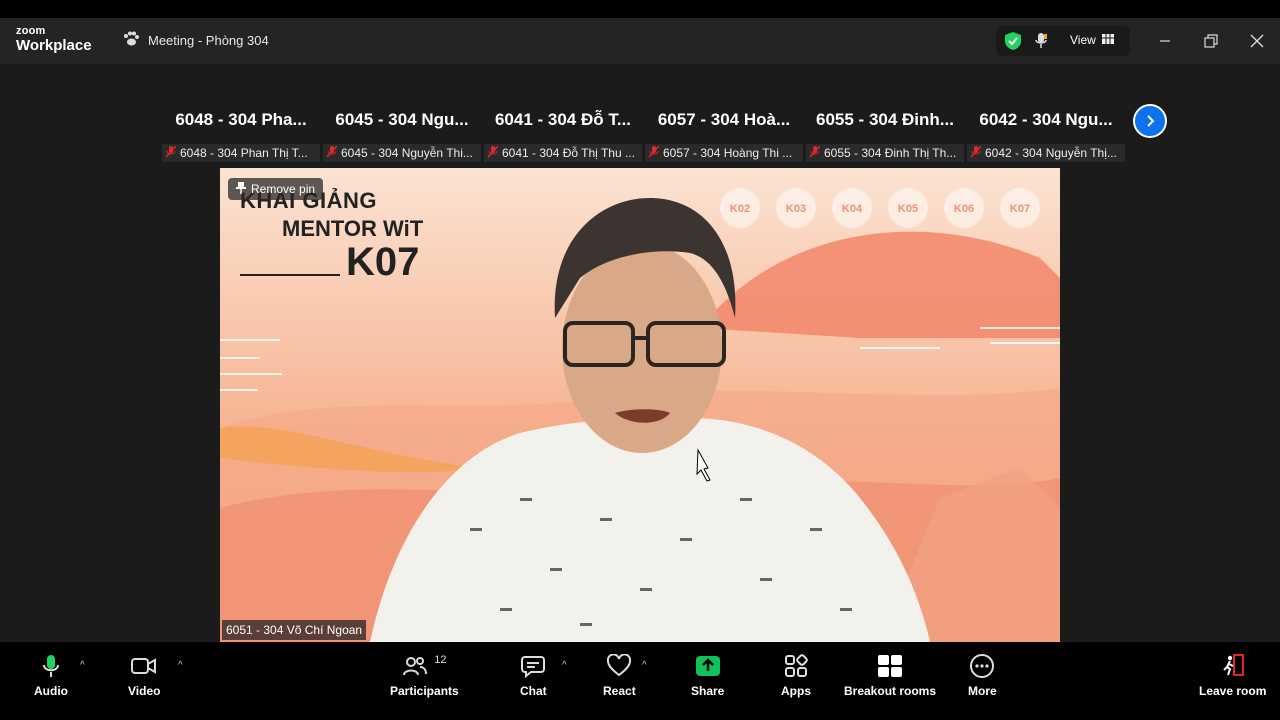 The width and height of the screenshot is (1280, 720). I want to click on video-button: Video, so click(144, 676).